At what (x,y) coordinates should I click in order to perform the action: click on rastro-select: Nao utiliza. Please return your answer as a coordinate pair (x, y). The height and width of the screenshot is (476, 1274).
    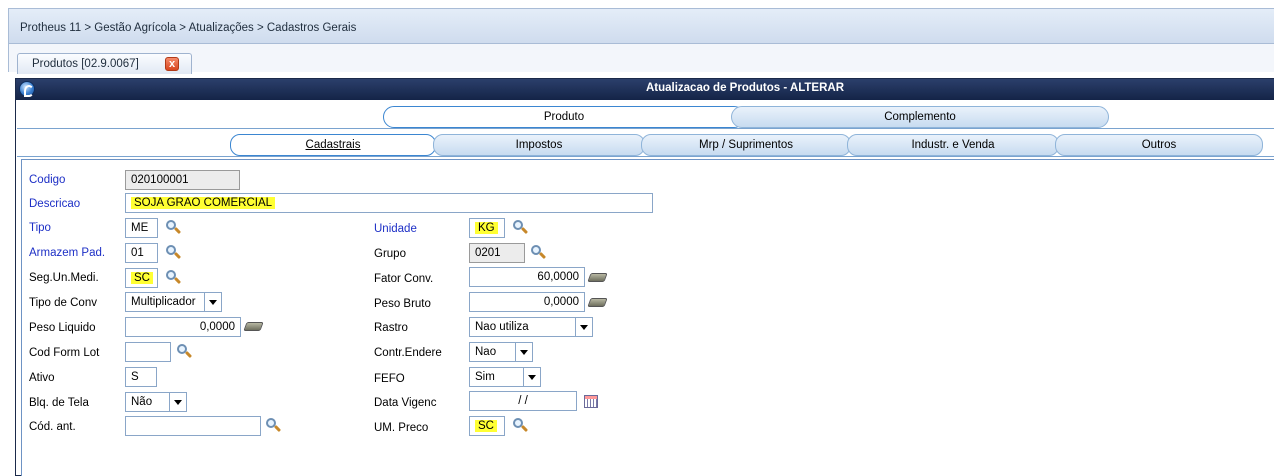
    Looking at the image, I should click on (531, 327).